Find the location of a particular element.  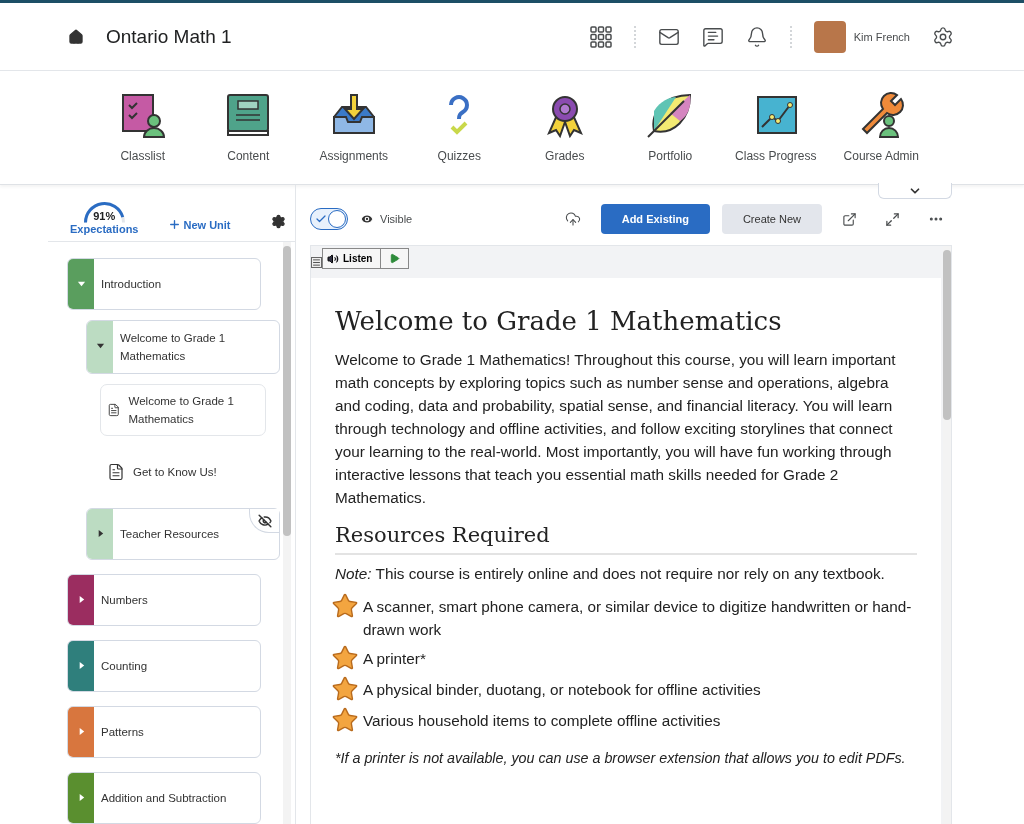

caret-icon is located at coordinates (100, 345).